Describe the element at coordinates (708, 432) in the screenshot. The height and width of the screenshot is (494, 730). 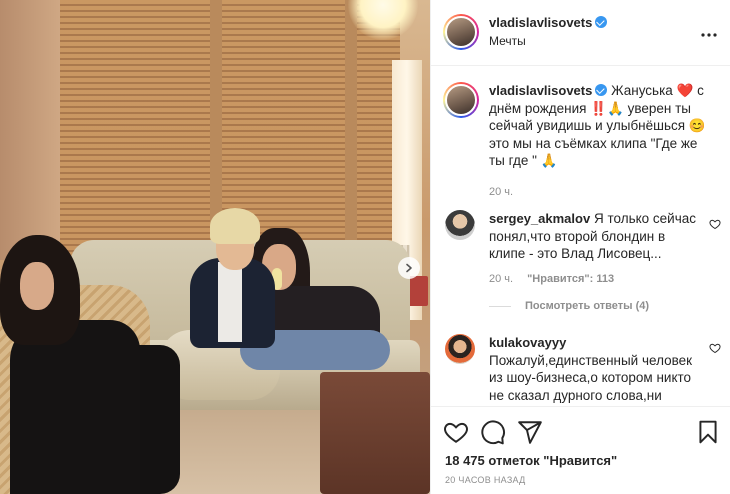
I see `bookmark-icon` at that location.